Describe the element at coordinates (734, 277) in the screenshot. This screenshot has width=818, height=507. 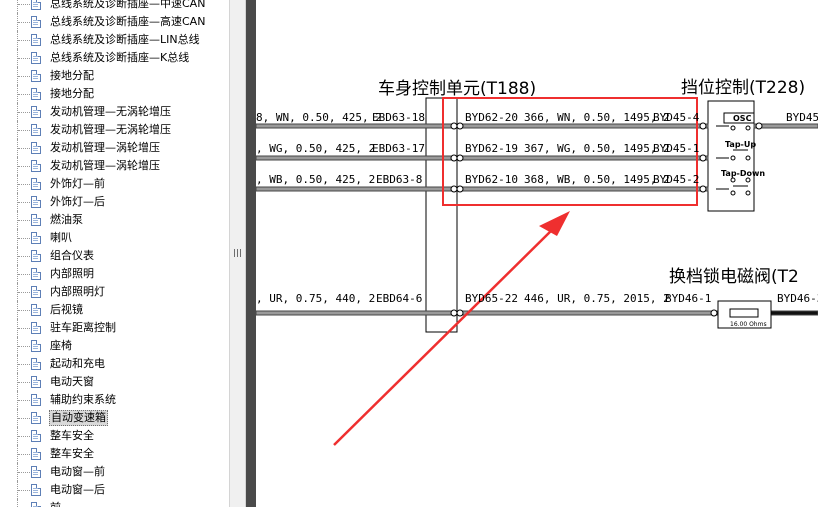
I see `shift-lock-title: 换档锁电磁阀(T2` at that location.